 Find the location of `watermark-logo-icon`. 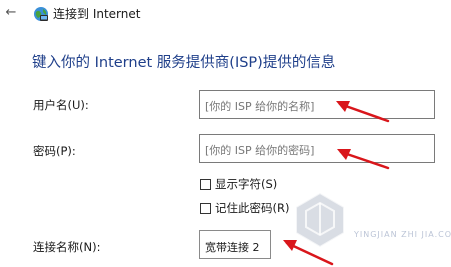

watermark-logo-icon is located at coordinates (320, 220).